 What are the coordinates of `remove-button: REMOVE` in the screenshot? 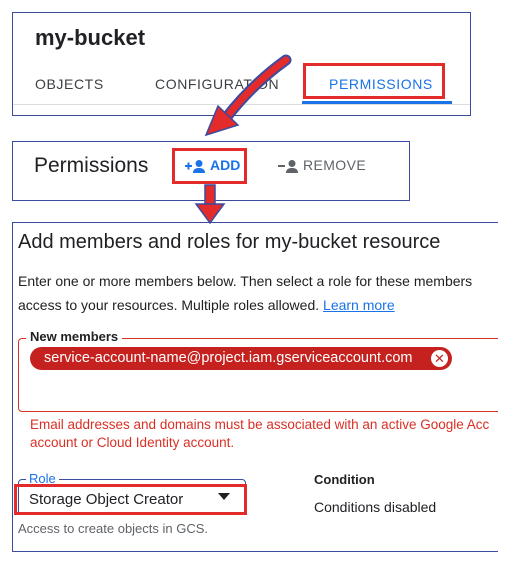 It's located at (321, 166).